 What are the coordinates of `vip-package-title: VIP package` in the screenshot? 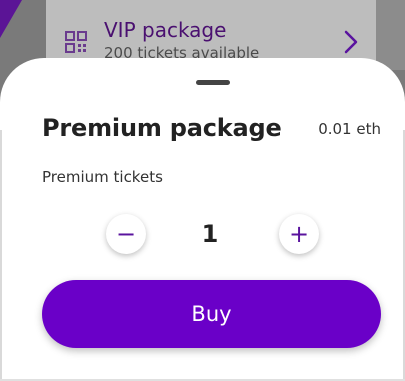 It's located at (165, 30).